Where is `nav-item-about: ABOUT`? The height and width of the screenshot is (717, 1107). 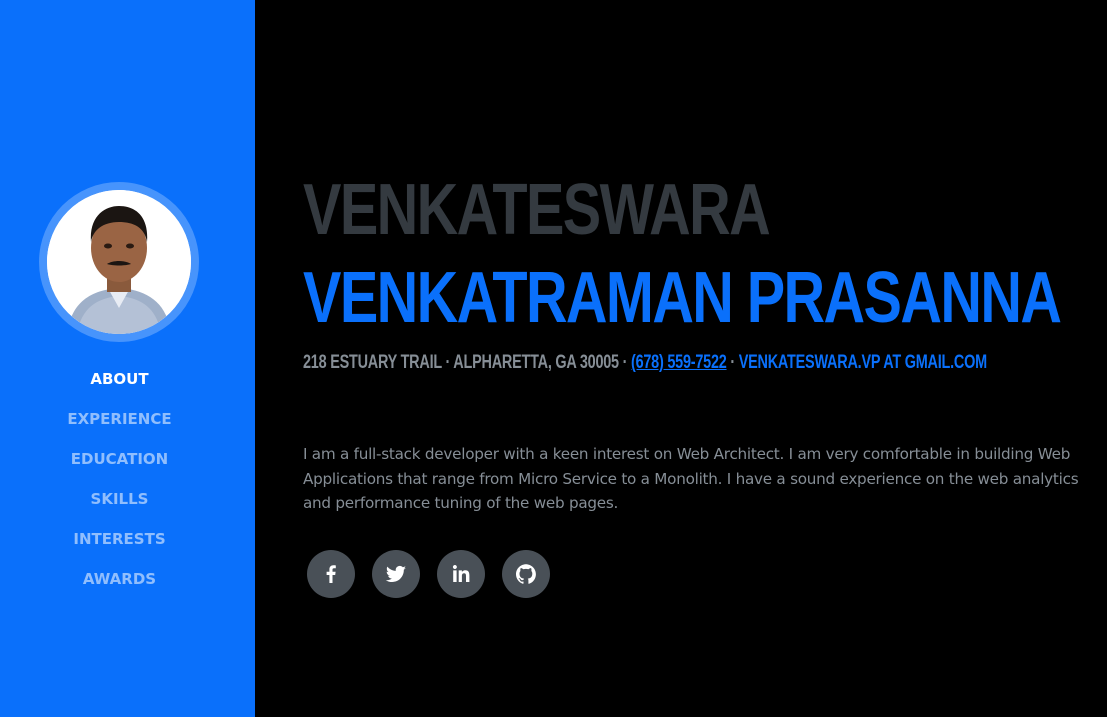 nav-item-about: ABOUT is located at coordinates (119, 386).